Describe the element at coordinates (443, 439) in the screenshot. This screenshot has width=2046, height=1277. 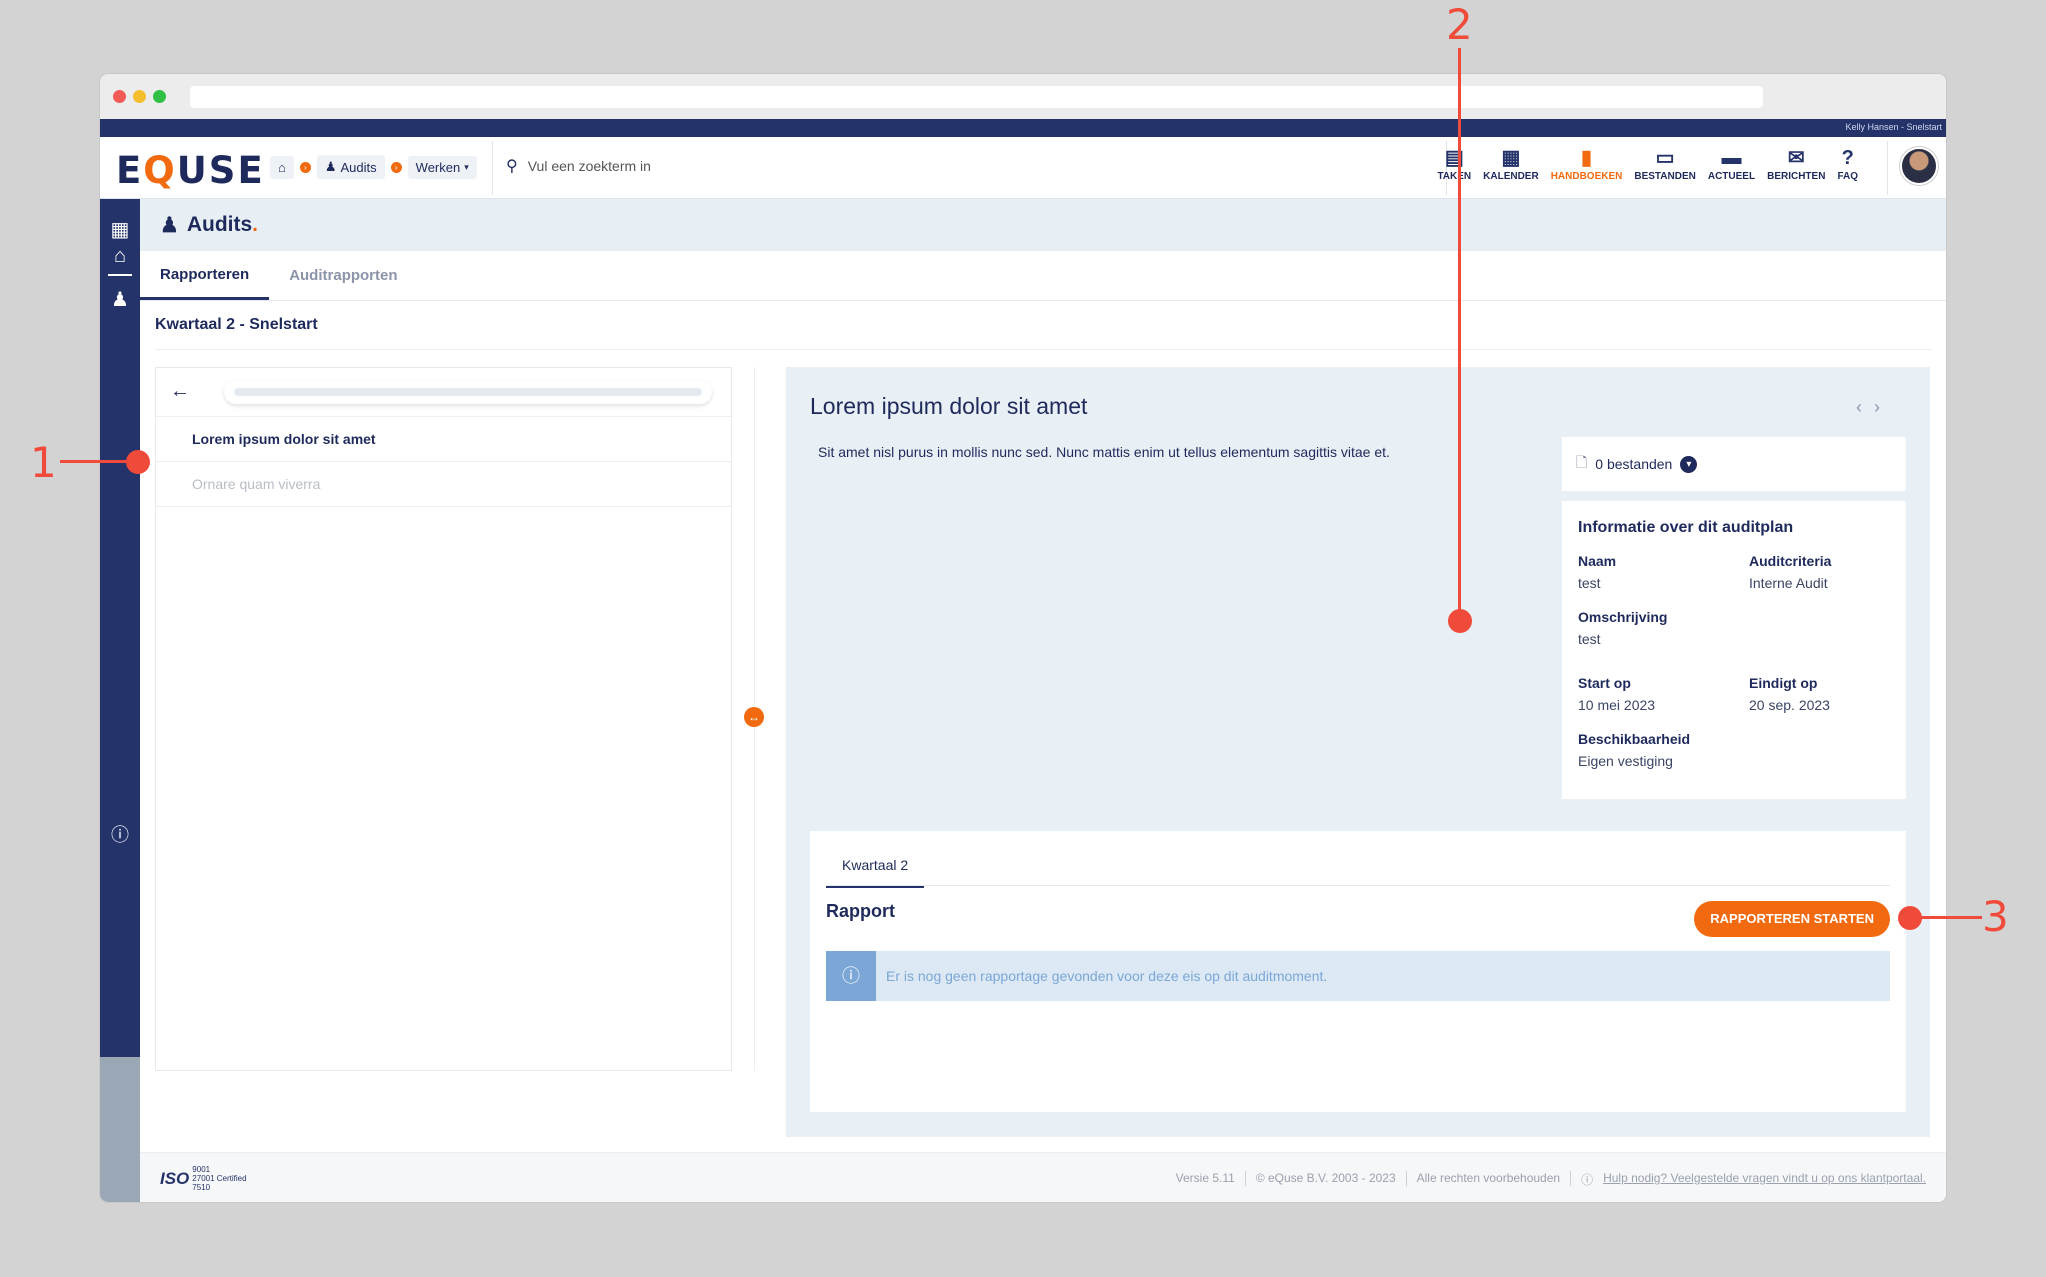
I see `list-item: Lorem ipsum dolor sit amet` at that location.